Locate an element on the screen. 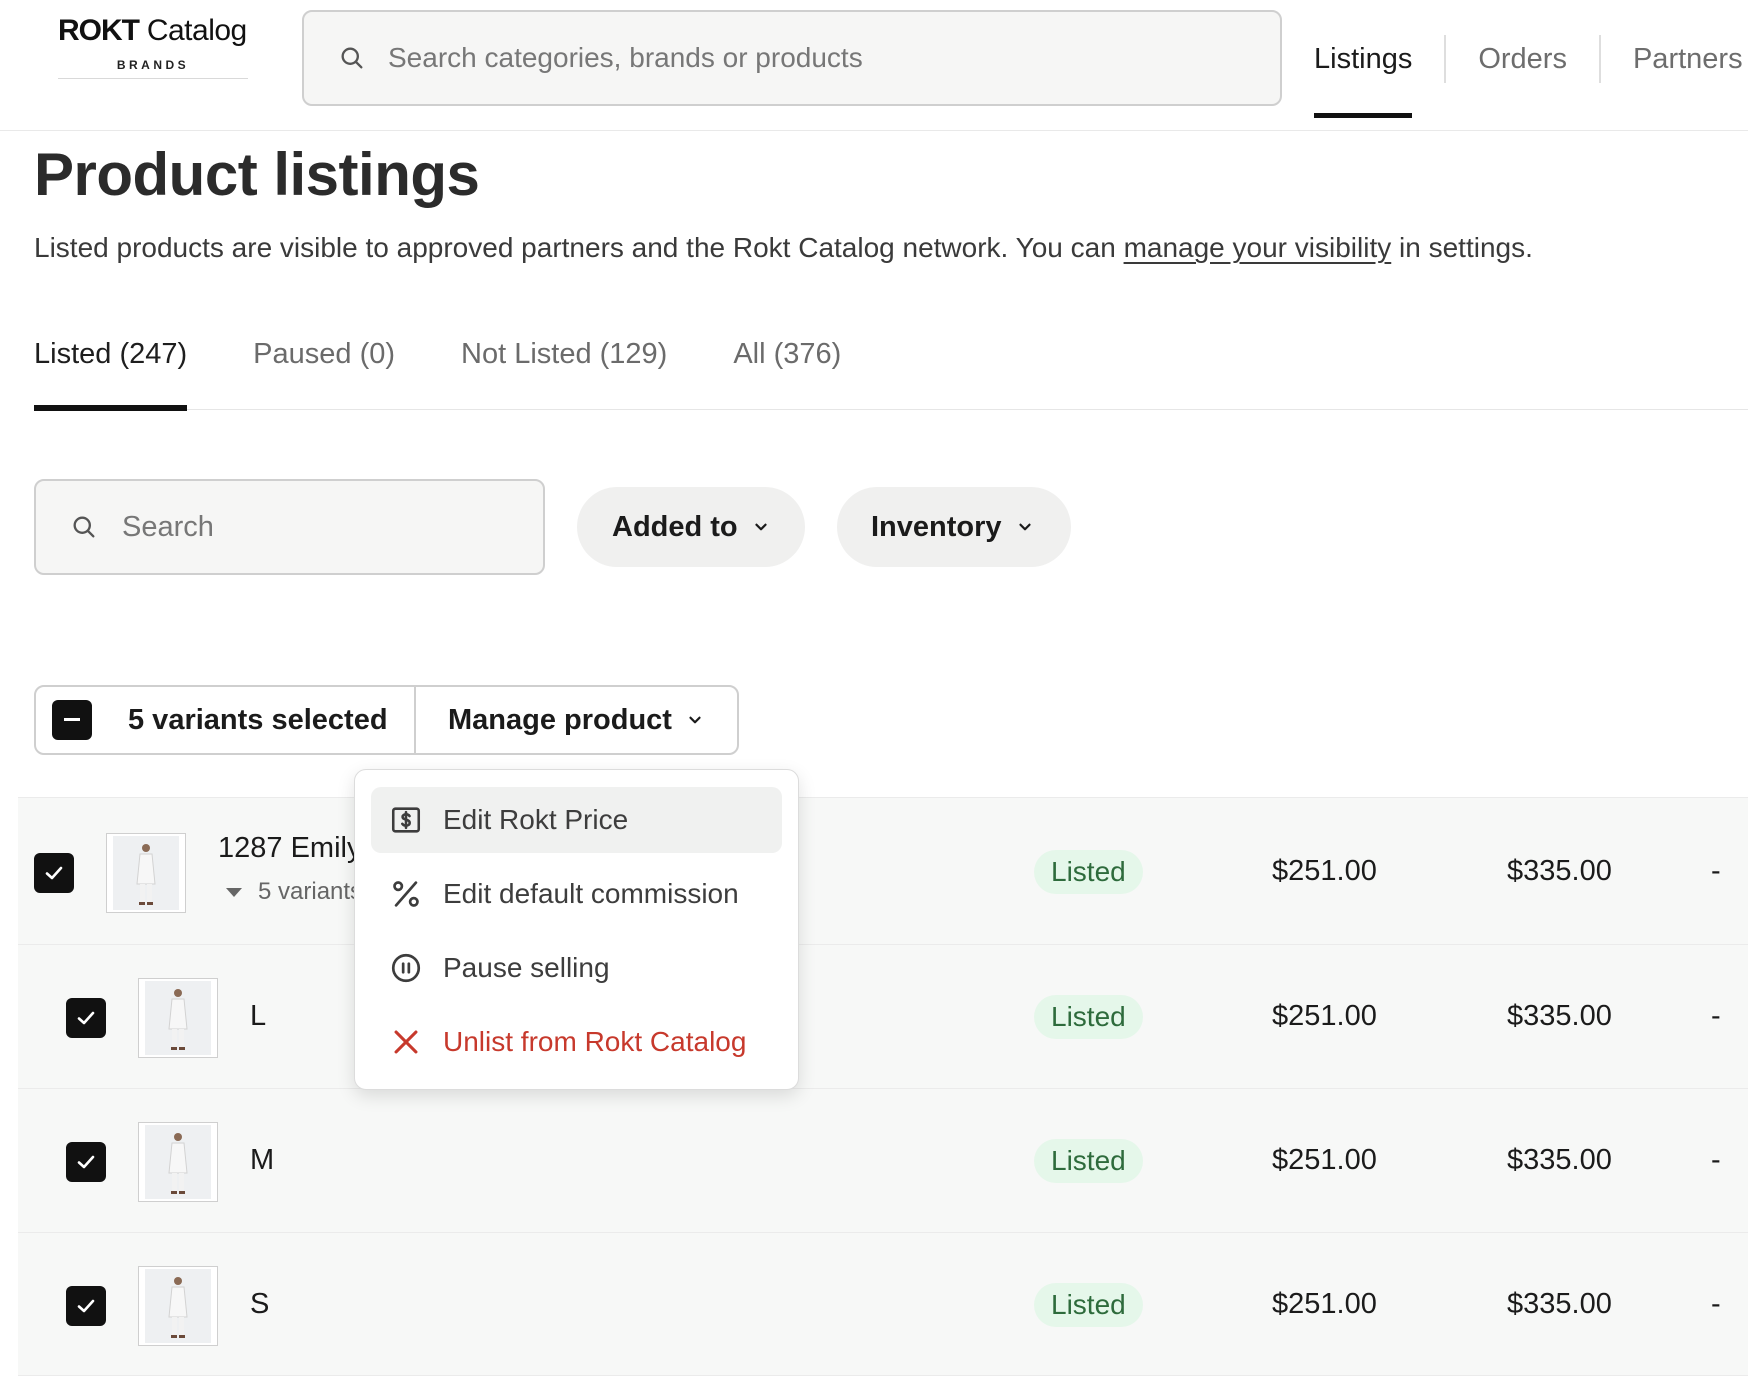 The width and height of the screenshot is (1748, 1384). selected-count-label: 5 variants selected is located at coordinates (258, 719).